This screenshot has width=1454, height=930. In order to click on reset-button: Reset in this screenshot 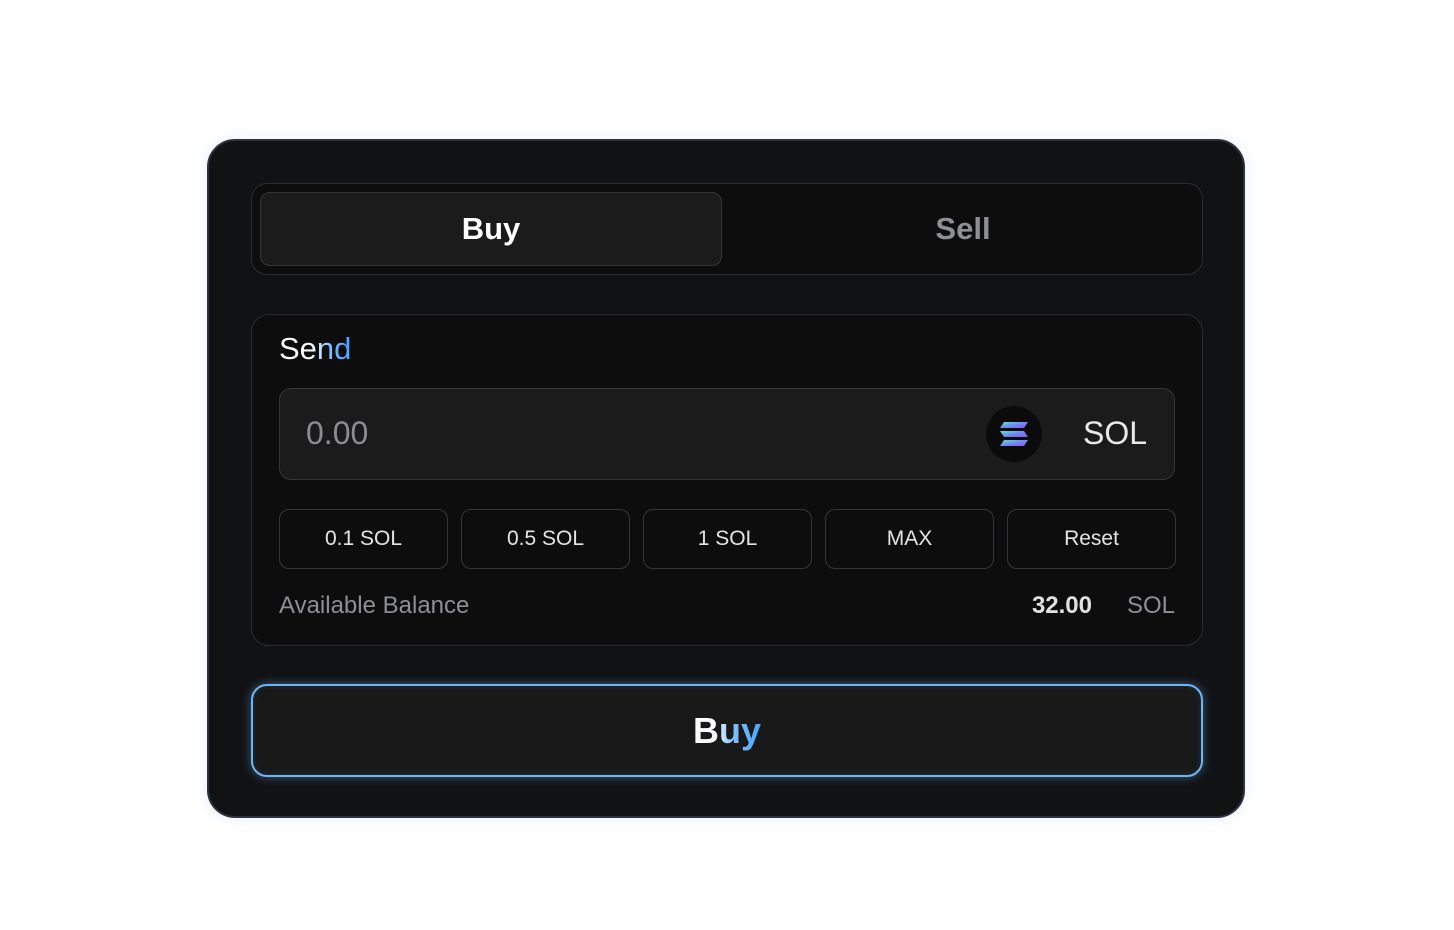, I will do `click(1091, 539)`.